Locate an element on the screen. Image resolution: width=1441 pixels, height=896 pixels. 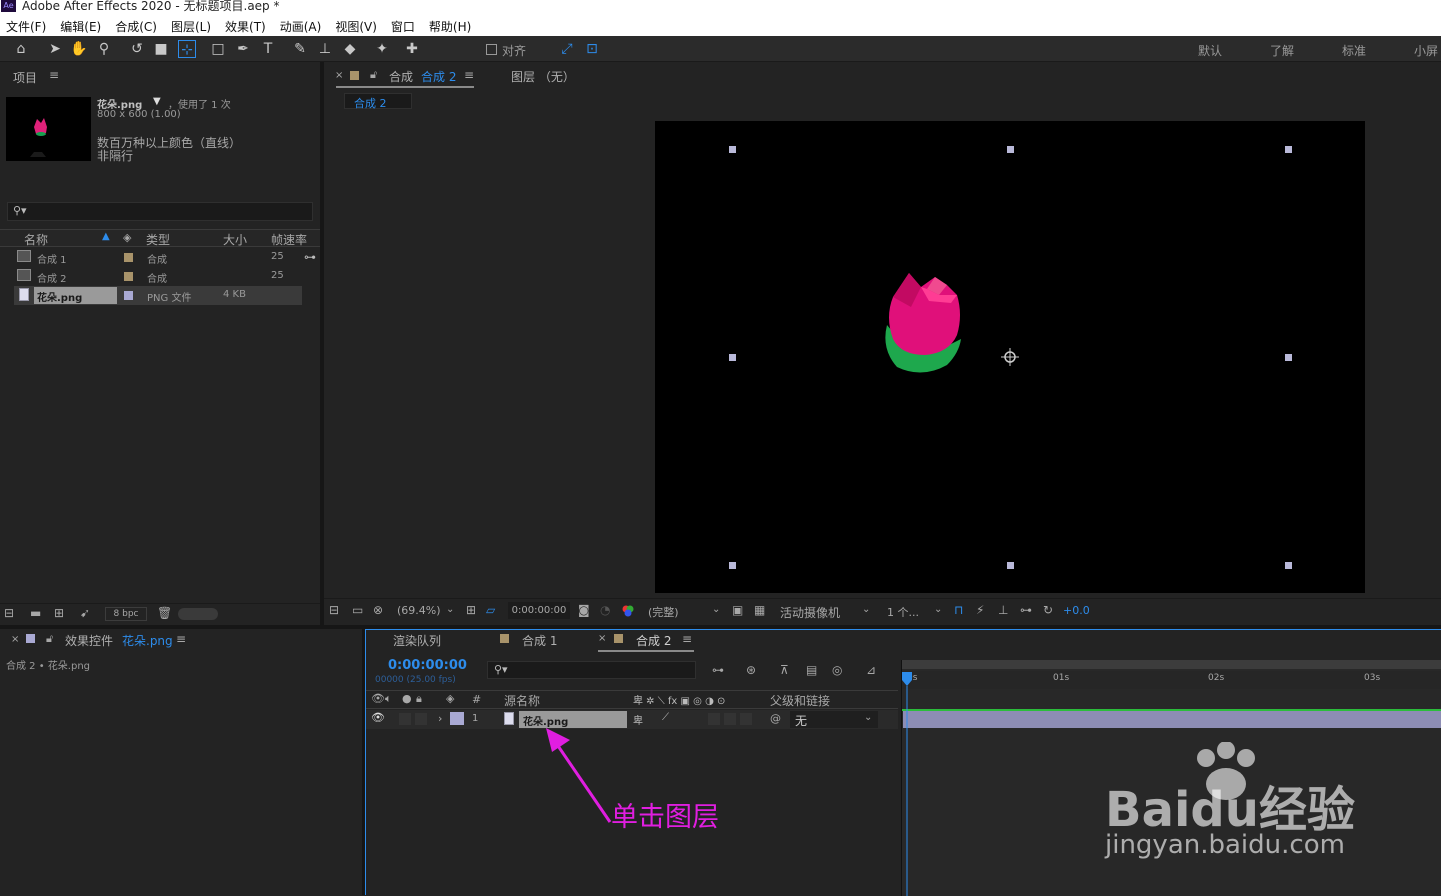
comp-breadcrumb: 合成 2 is located at coordinates (378, 101).